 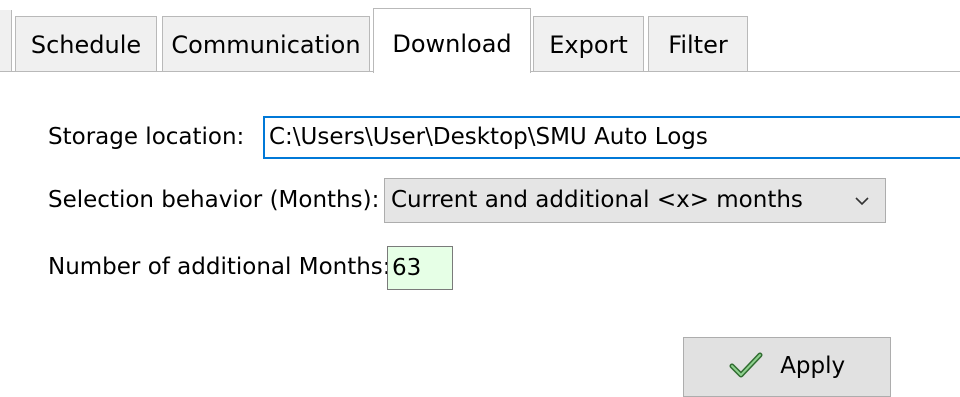 I want to click on check-icon, so click(x=746, y=364).